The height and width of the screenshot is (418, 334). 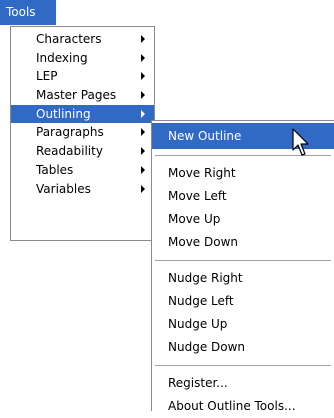 I want to click on menu-item-paragraphs: Paragraphs, so click(x=82, y=132).